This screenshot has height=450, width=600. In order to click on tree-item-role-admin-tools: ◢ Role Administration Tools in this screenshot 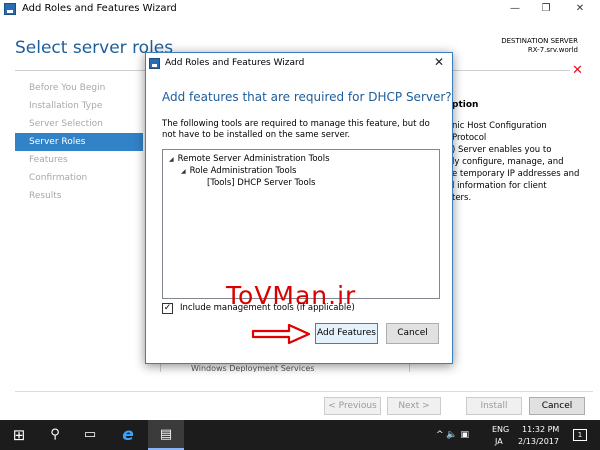, I will do `click(238, 171)`.